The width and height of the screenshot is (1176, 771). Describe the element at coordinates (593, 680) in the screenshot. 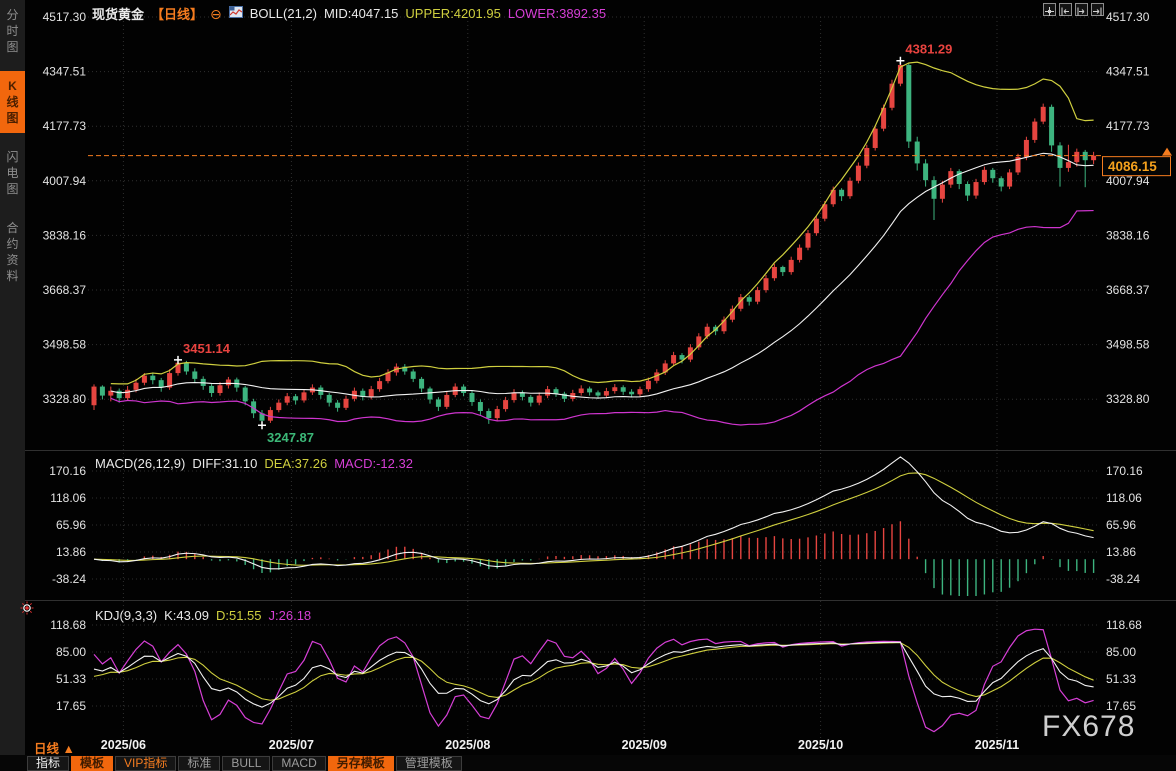

I see `kdj-pane` at that location.